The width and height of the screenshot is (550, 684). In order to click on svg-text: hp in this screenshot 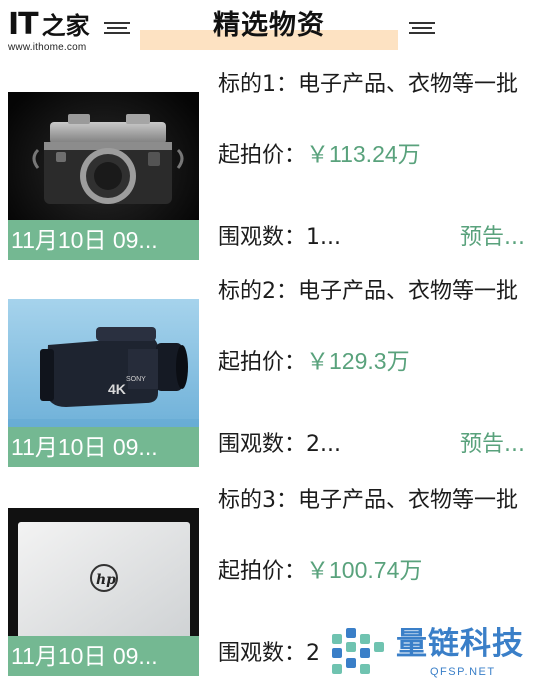, I will do `click(106, 580)`.